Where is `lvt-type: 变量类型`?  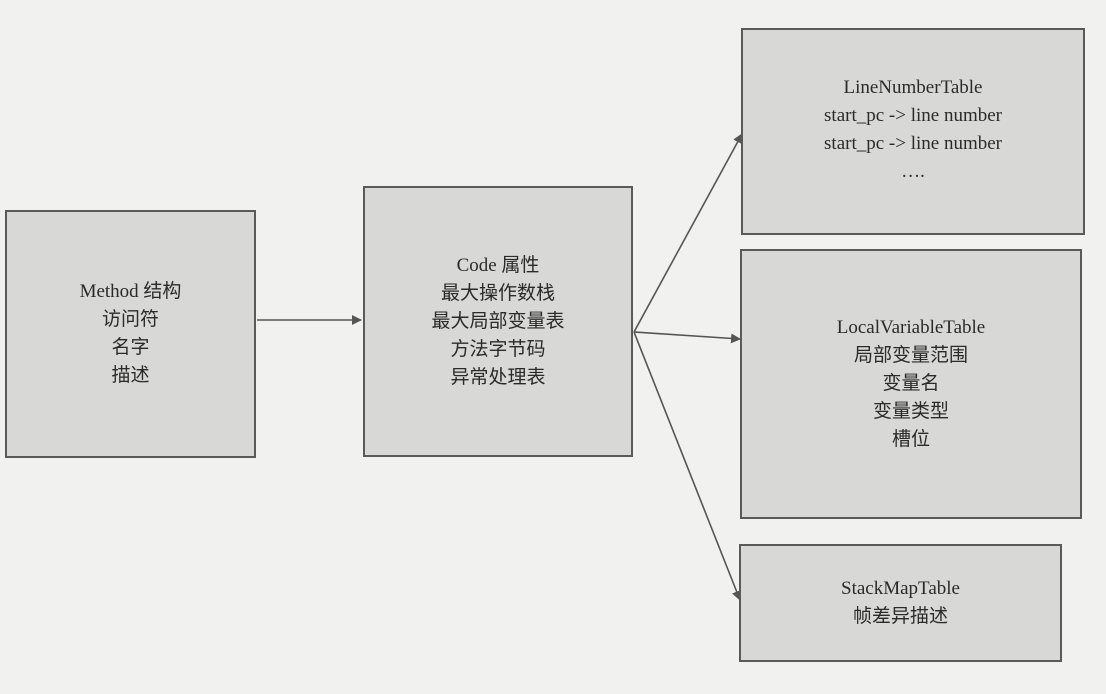
lvt-type: 变量类型 is located at coordinates (910, 411).